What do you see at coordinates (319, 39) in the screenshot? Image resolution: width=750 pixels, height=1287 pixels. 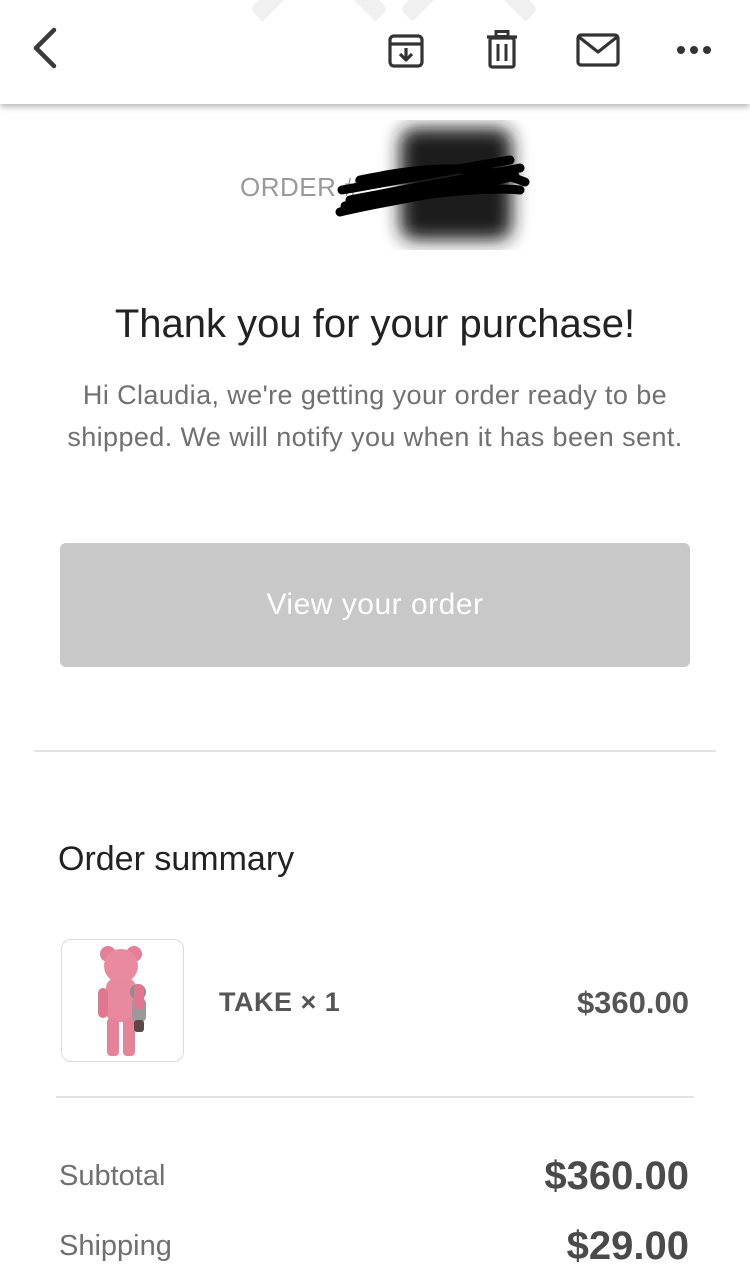 I see `background-ghost-shape` at bounding box center [319, 39].